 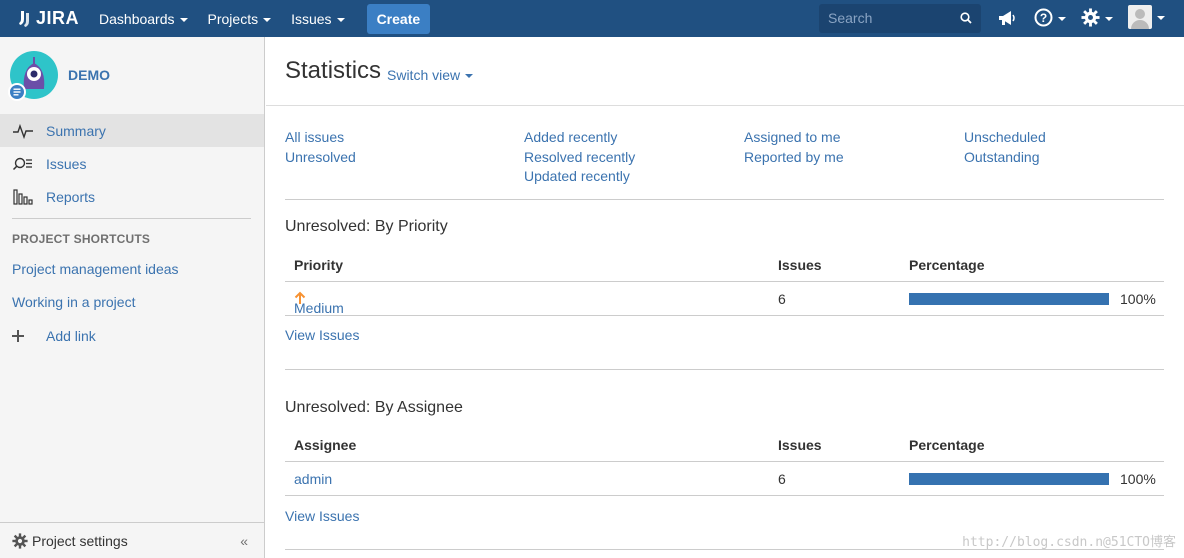 I want to click on user-menu, so click(x=1146, y=17).